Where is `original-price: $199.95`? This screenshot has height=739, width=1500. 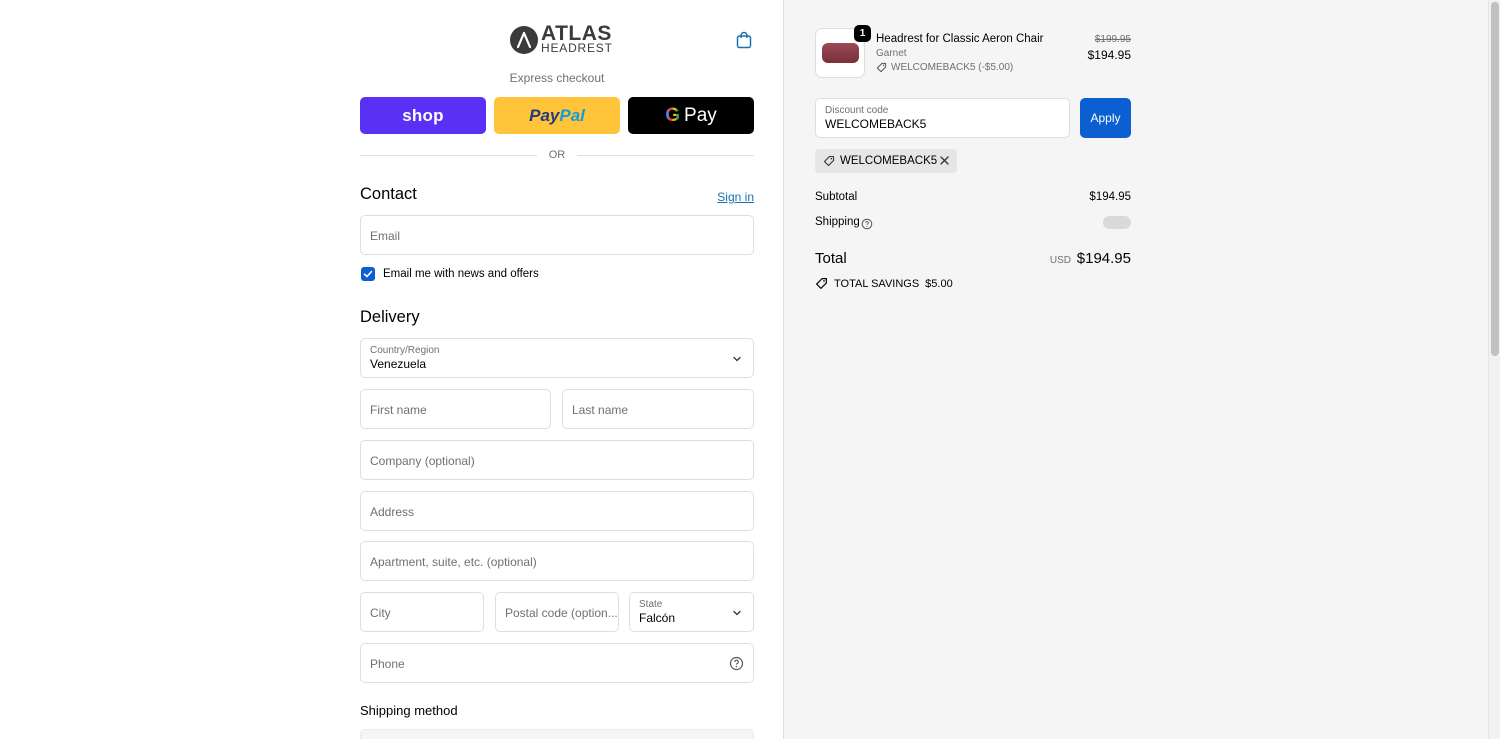
original-price: $199.95 is located at coordinates (1112, 39).